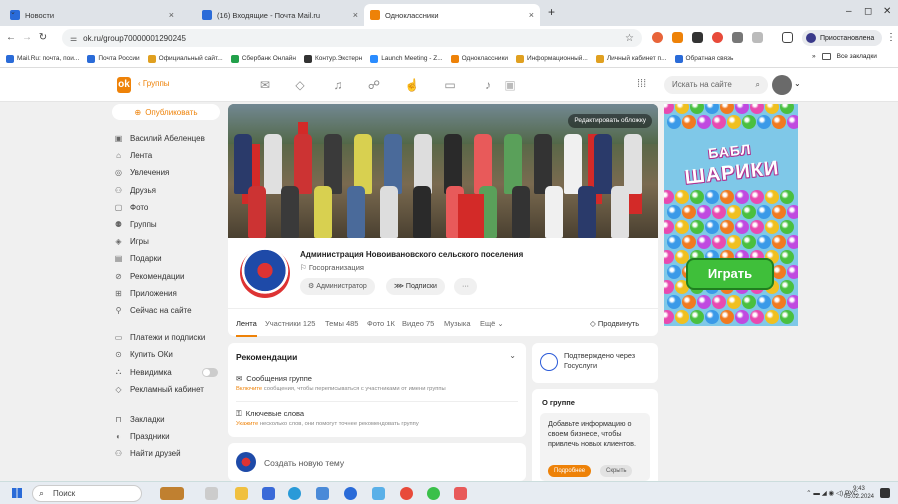  What do you see at coordinates (457, 323) in the screenshot?
I see `tab-music: Музыка` at bounding box center [457, 323].